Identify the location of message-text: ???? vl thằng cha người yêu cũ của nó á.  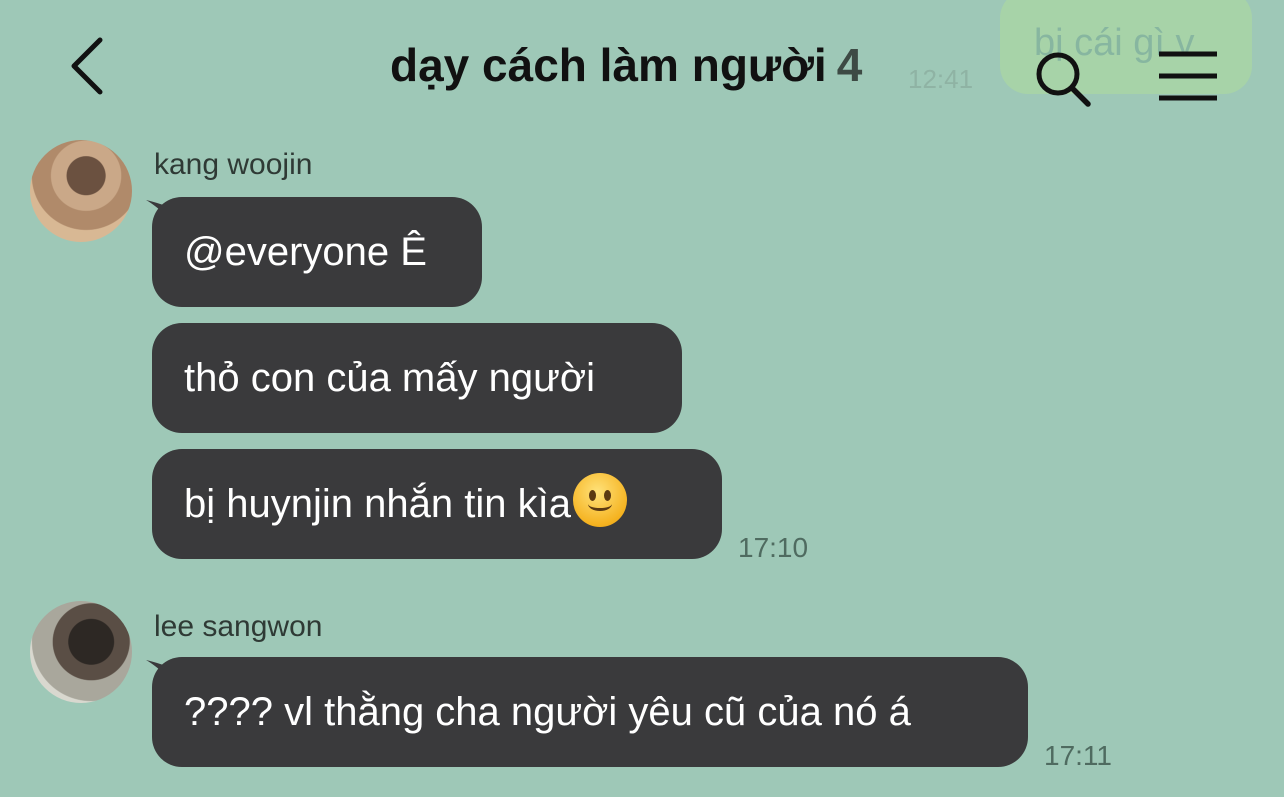
(547, 712).